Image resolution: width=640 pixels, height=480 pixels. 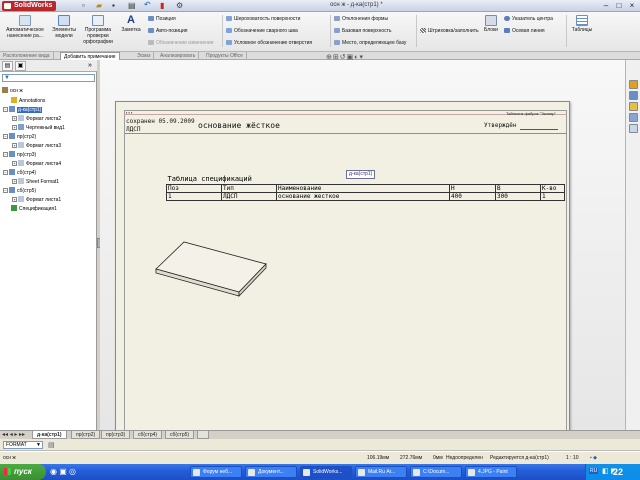 I want to click on tree-item-sheet3: − пр(стр3), so click(x=19, y=155).